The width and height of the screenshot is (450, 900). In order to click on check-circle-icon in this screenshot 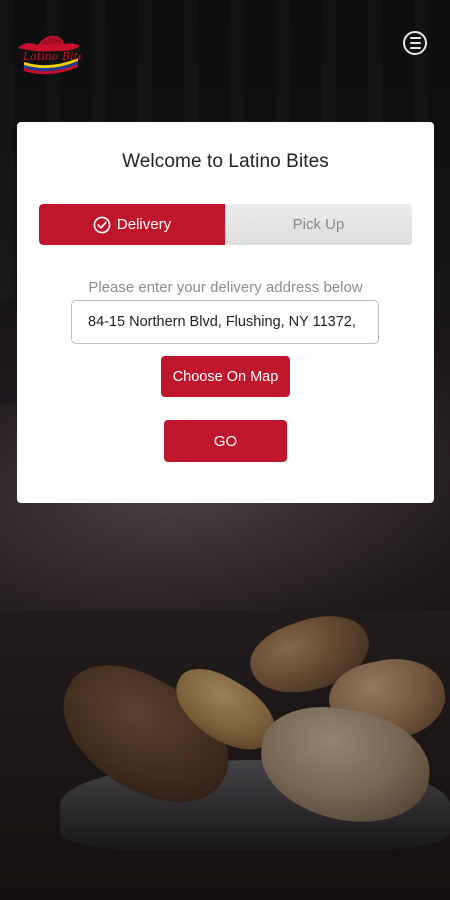, I will do `click(102, 224)`.